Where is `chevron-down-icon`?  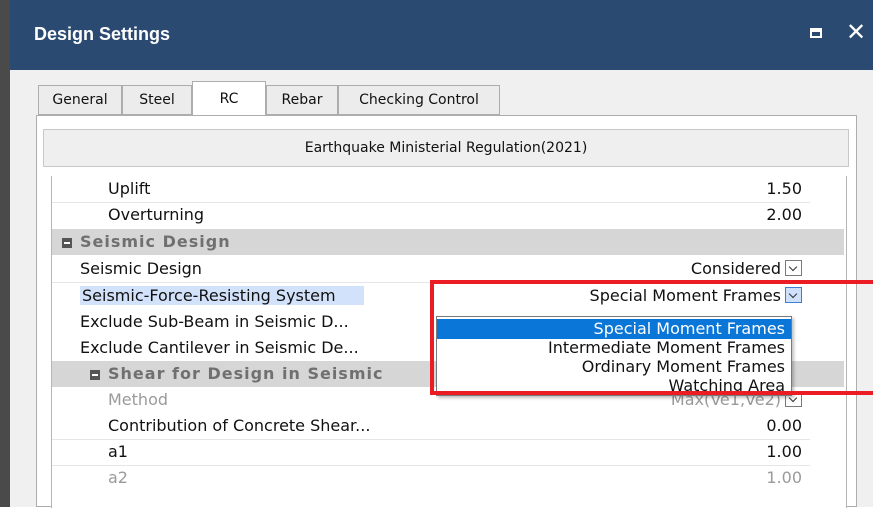 chevron-down-icon is located at coordinates (793, 268).